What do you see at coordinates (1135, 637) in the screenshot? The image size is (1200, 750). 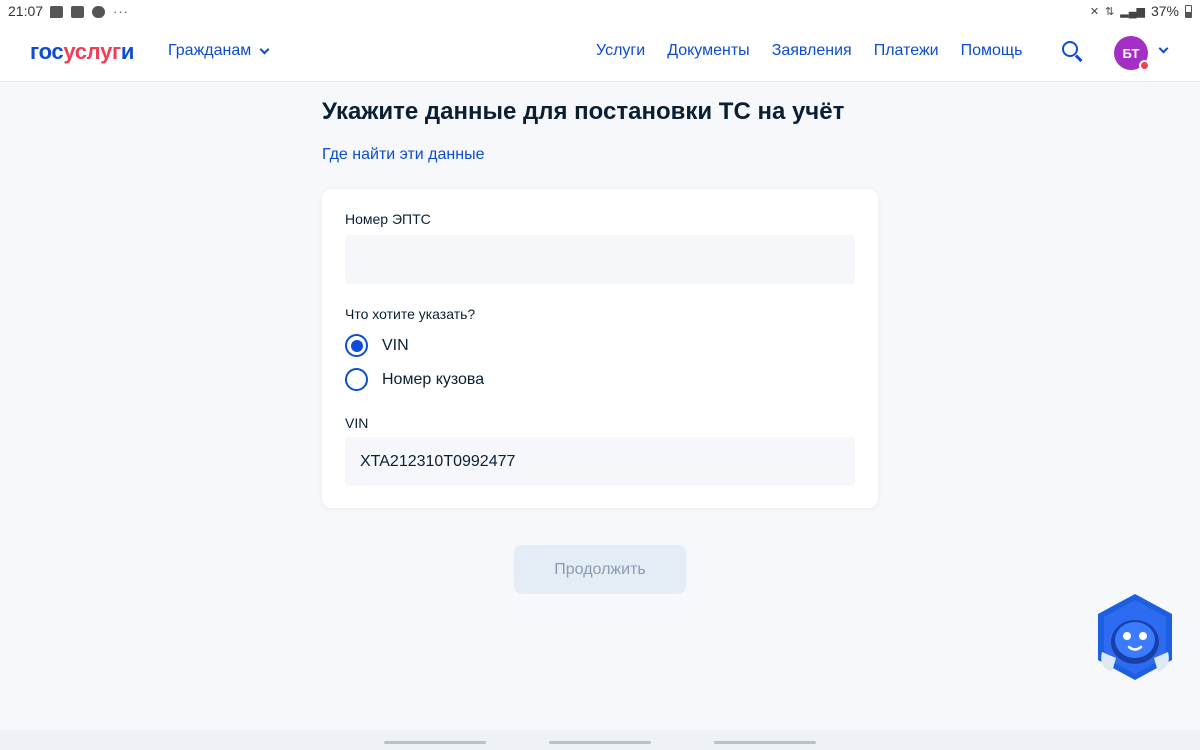 I see `assistant-robot-icon` at bounding box center [1135, 637].